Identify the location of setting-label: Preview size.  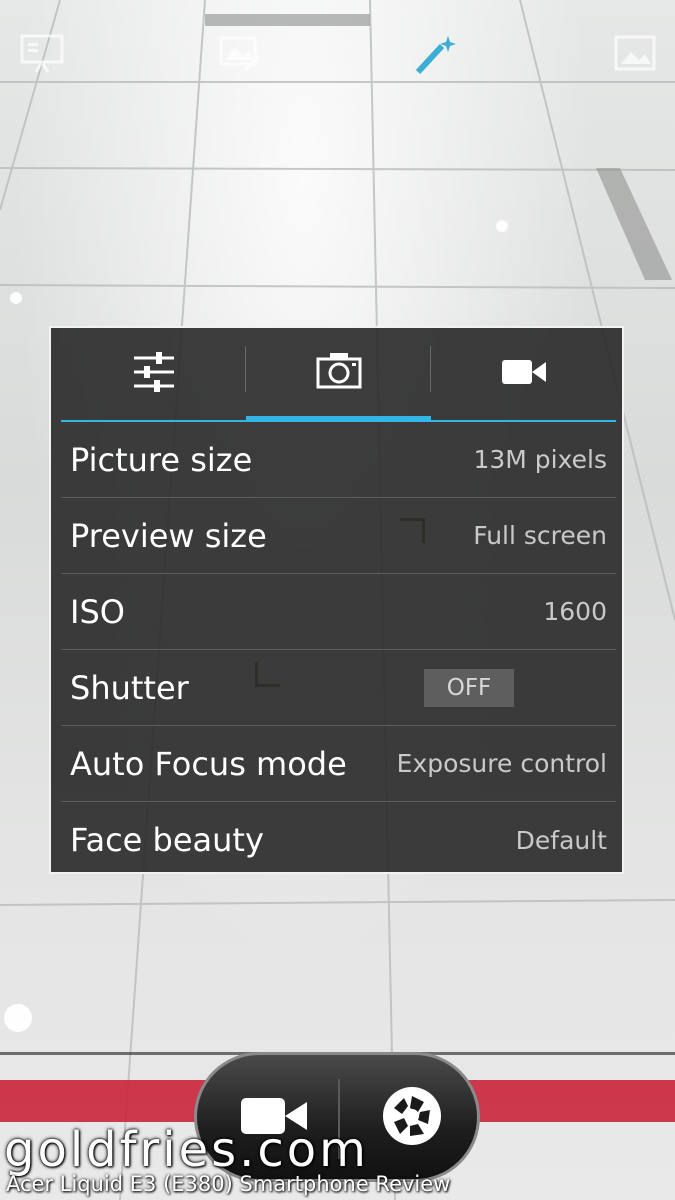
(168, 535).